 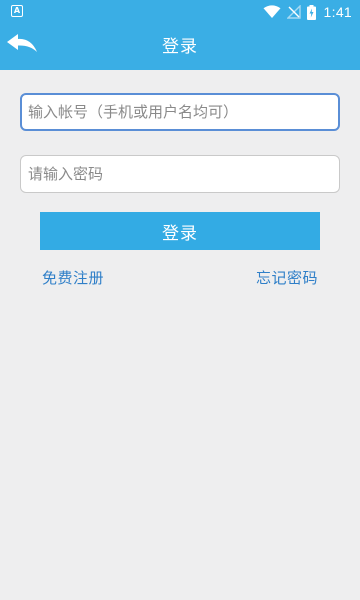 What do you see at coordinates (311, 12) in the screenshot?
I see `battery-charging-icon` at bounding box center [311, 12].